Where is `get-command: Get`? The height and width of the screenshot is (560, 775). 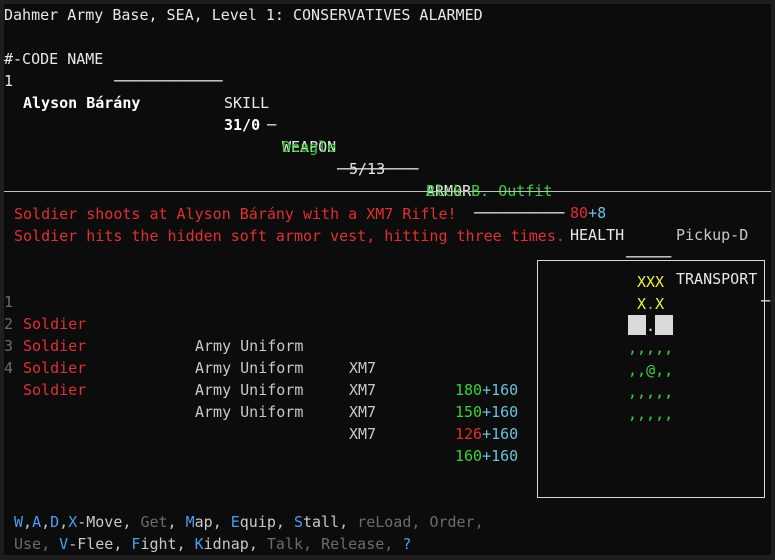 get-command: Get is located at coordinates (154, 522).